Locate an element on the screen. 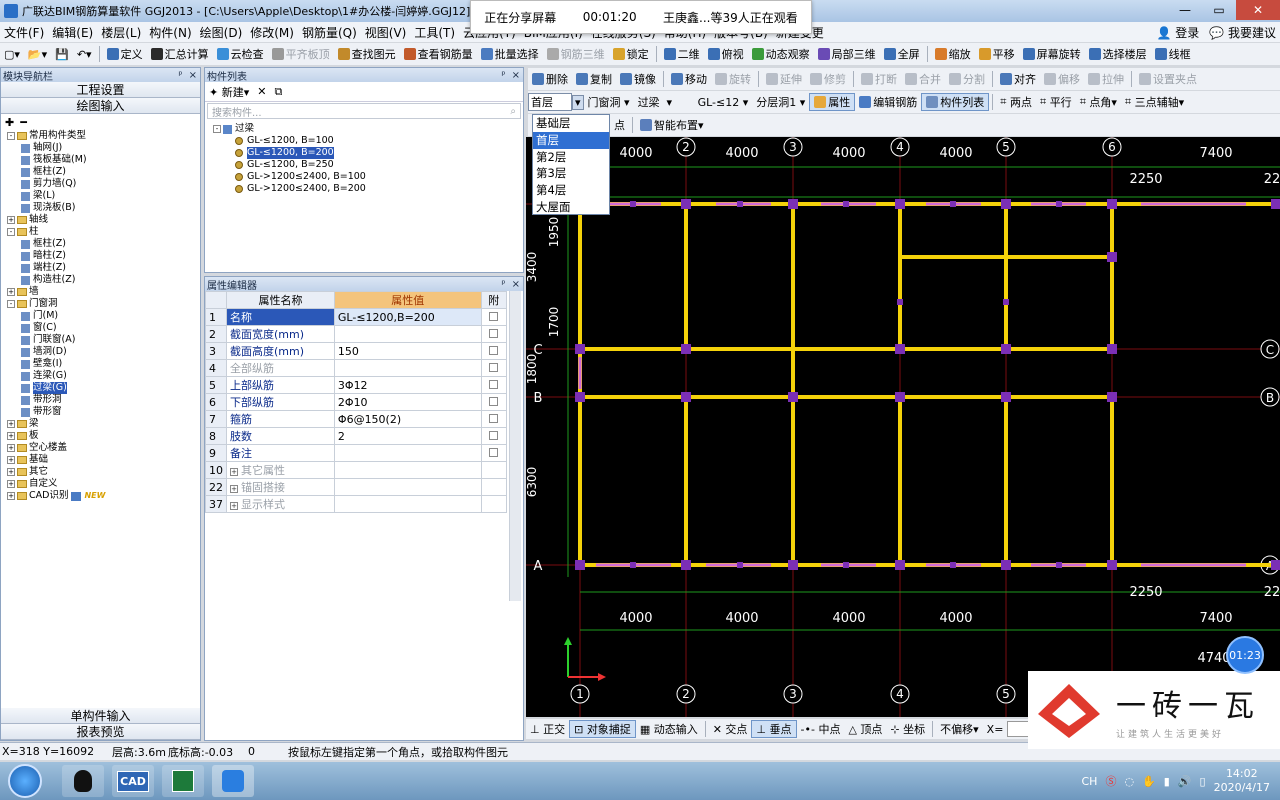 Image resolution: width=1280 pixels, height=800 pixels. property-value-cell: 3Φ12 is located at coordinates (407, 385).